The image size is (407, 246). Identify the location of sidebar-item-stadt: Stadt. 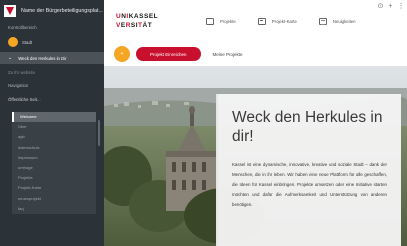
(52, 42).